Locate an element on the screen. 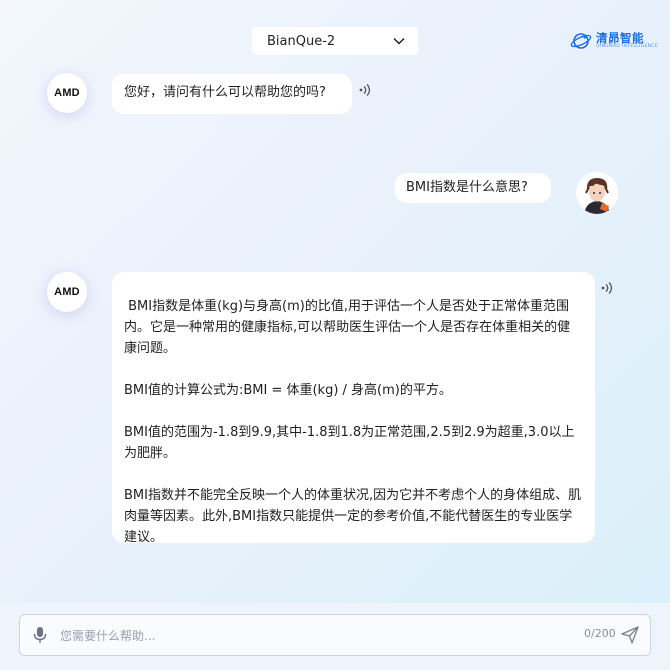 The image size is (670, 670). chat-input-box: 0/200 is located at coordinates (335, 635).